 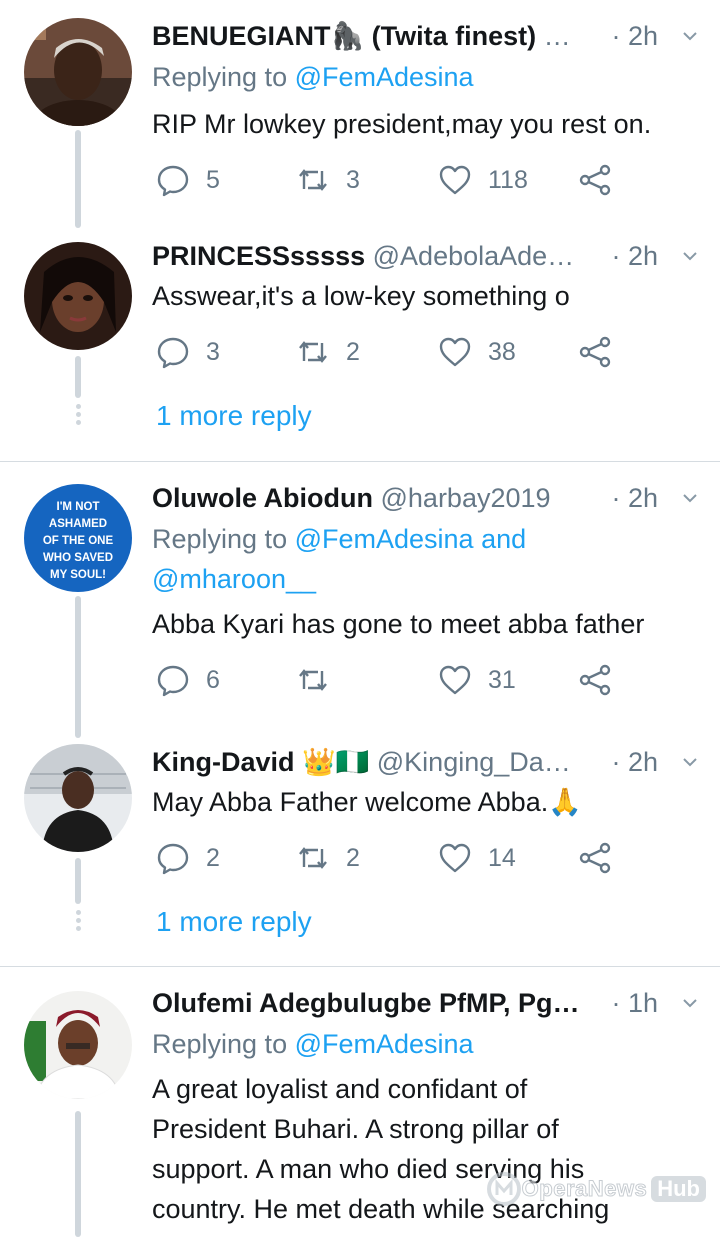 I want to click on tweet-text-line: A great loyalist and confidant of, so click(x=340, y=1089).